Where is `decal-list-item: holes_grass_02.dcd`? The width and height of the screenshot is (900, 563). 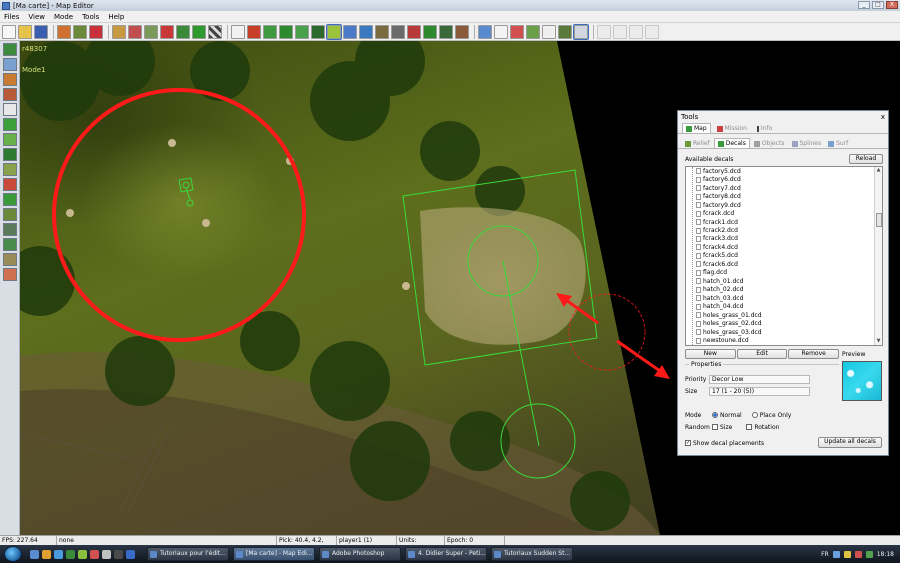
decal-list-item: holes_grass_02.dcd is located at coordinates (783, 323).